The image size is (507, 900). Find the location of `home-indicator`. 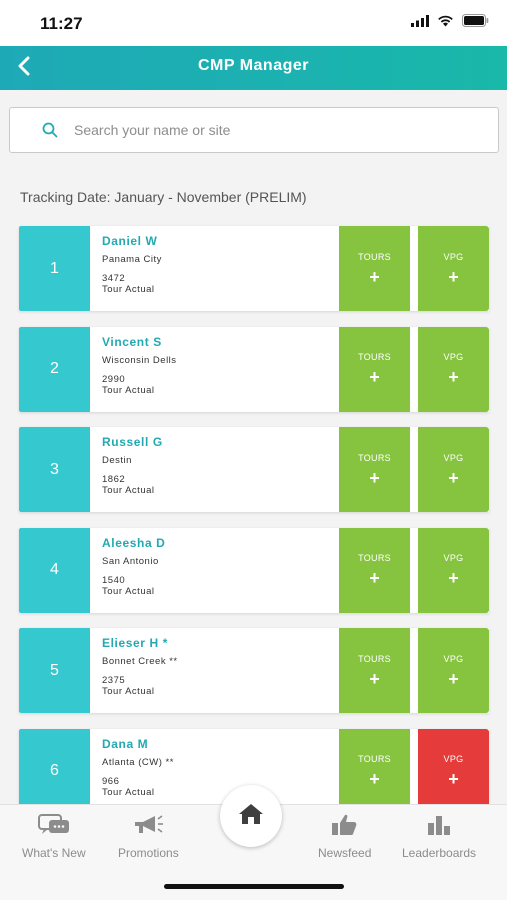

home-indicator is located at coordinates (254, 886).